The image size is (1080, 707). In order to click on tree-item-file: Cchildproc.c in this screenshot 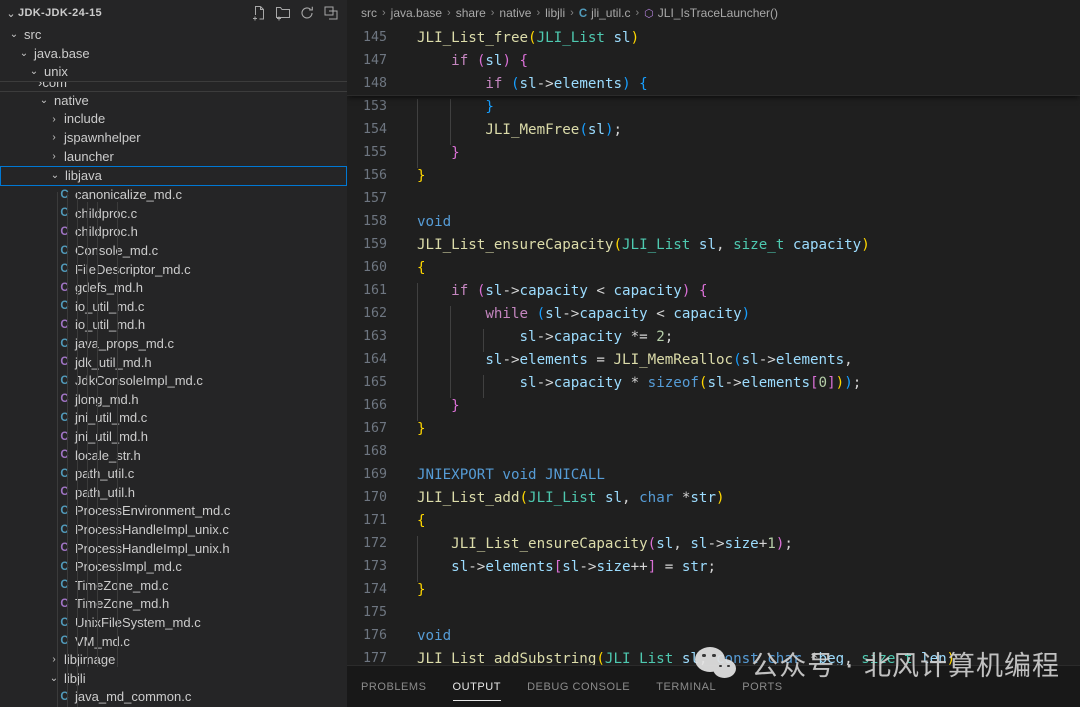, I will do `click(173, 214)`.